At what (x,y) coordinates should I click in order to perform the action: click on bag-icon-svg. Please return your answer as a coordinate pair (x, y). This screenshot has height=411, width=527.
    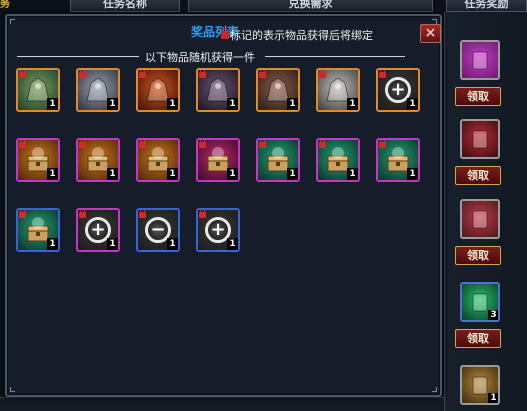
    Looking at the image, I should click on (480, 60).